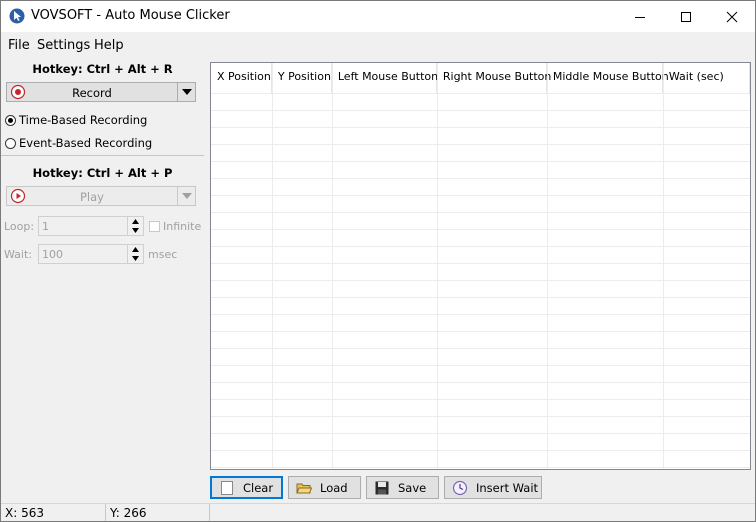 The width and height of the screenshot is (756, 522). Describe the element at coordinates (18, 254) in the screenshot. I see `wait-label: Wait:` at that location.